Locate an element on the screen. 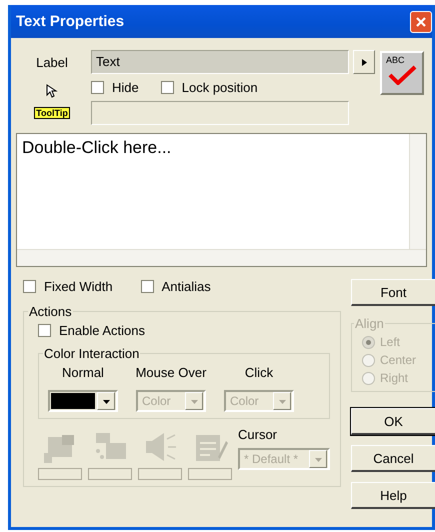 Image resolution: width=435 pixels, height=532 pixels. column-heading: Click is located at coordinates (259, 372).